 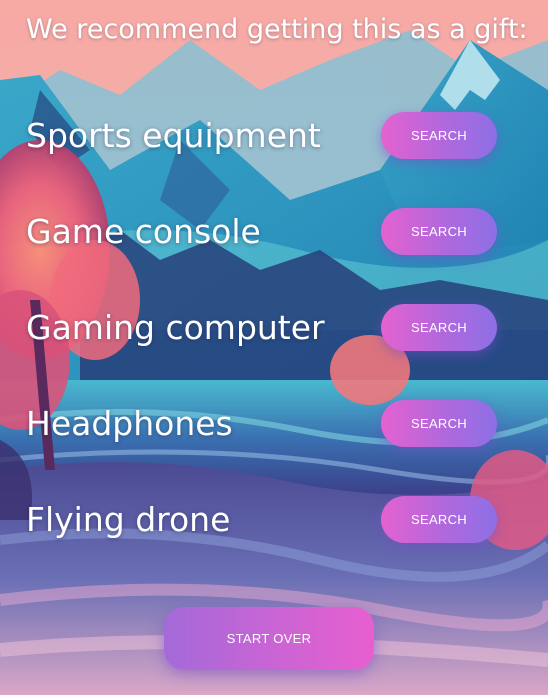 What do you see at coordinates (277, 29) in the screenshot?
I see `page-title: We recommend getting this as a gift:` at bounding box center [277, 29].